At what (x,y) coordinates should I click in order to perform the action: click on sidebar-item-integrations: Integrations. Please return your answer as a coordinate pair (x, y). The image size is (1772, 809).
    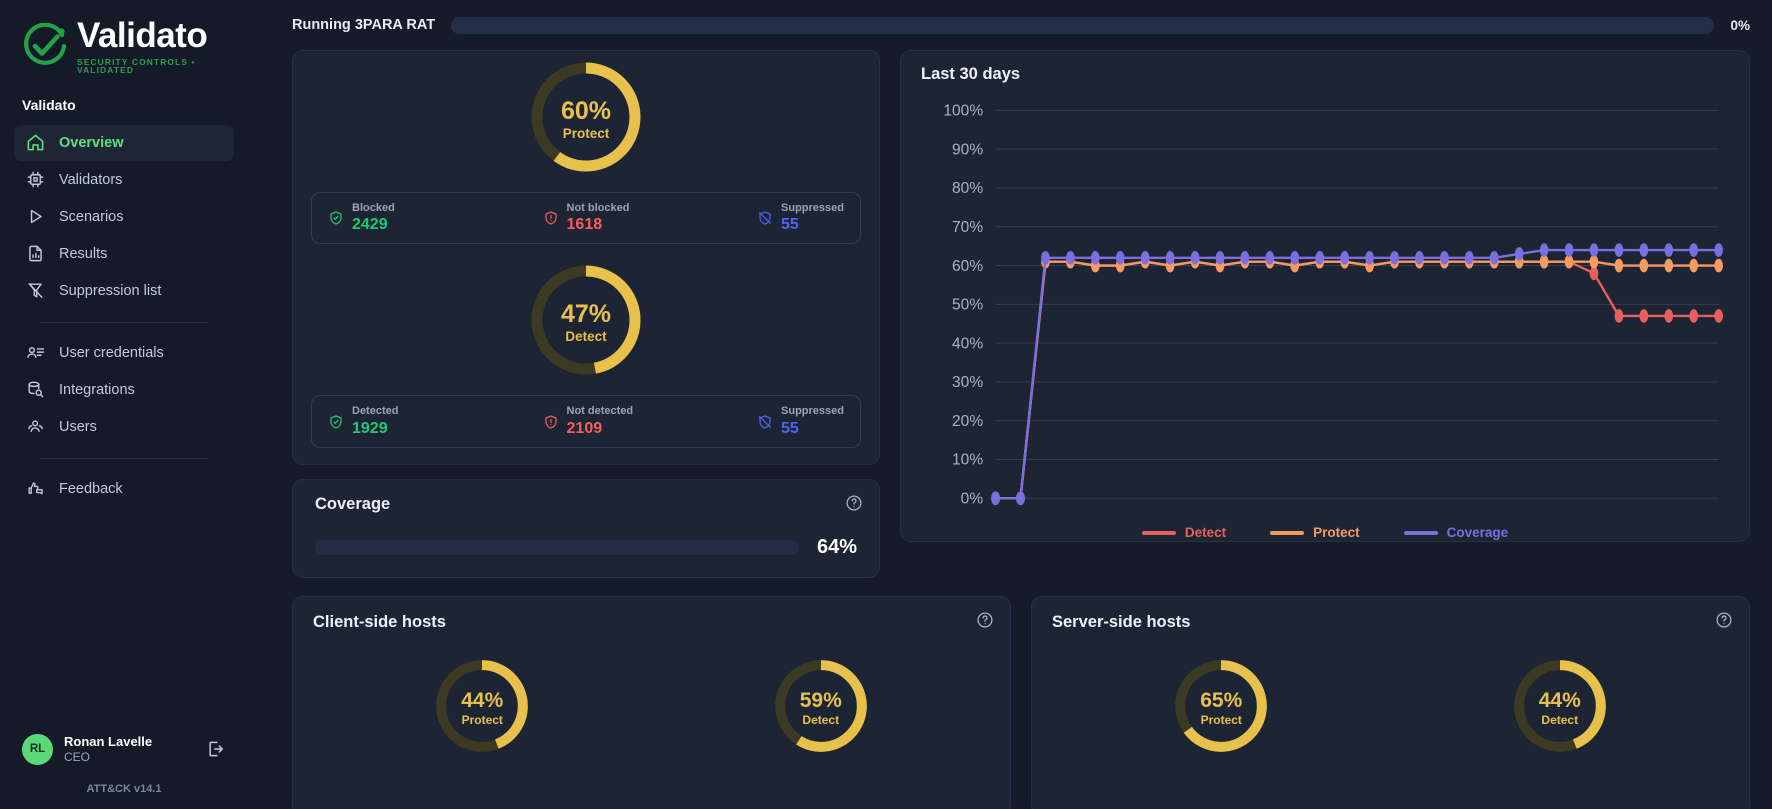
    Looking at the image, I should click on (124, 390).